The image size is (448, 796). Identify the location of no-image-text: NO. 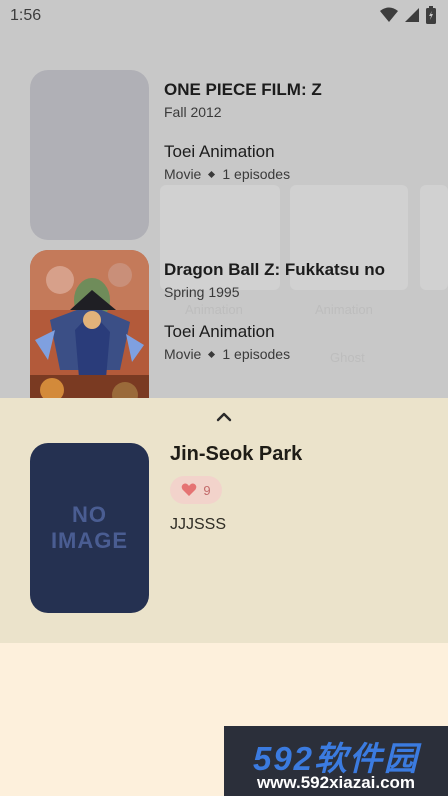
(89, 514).